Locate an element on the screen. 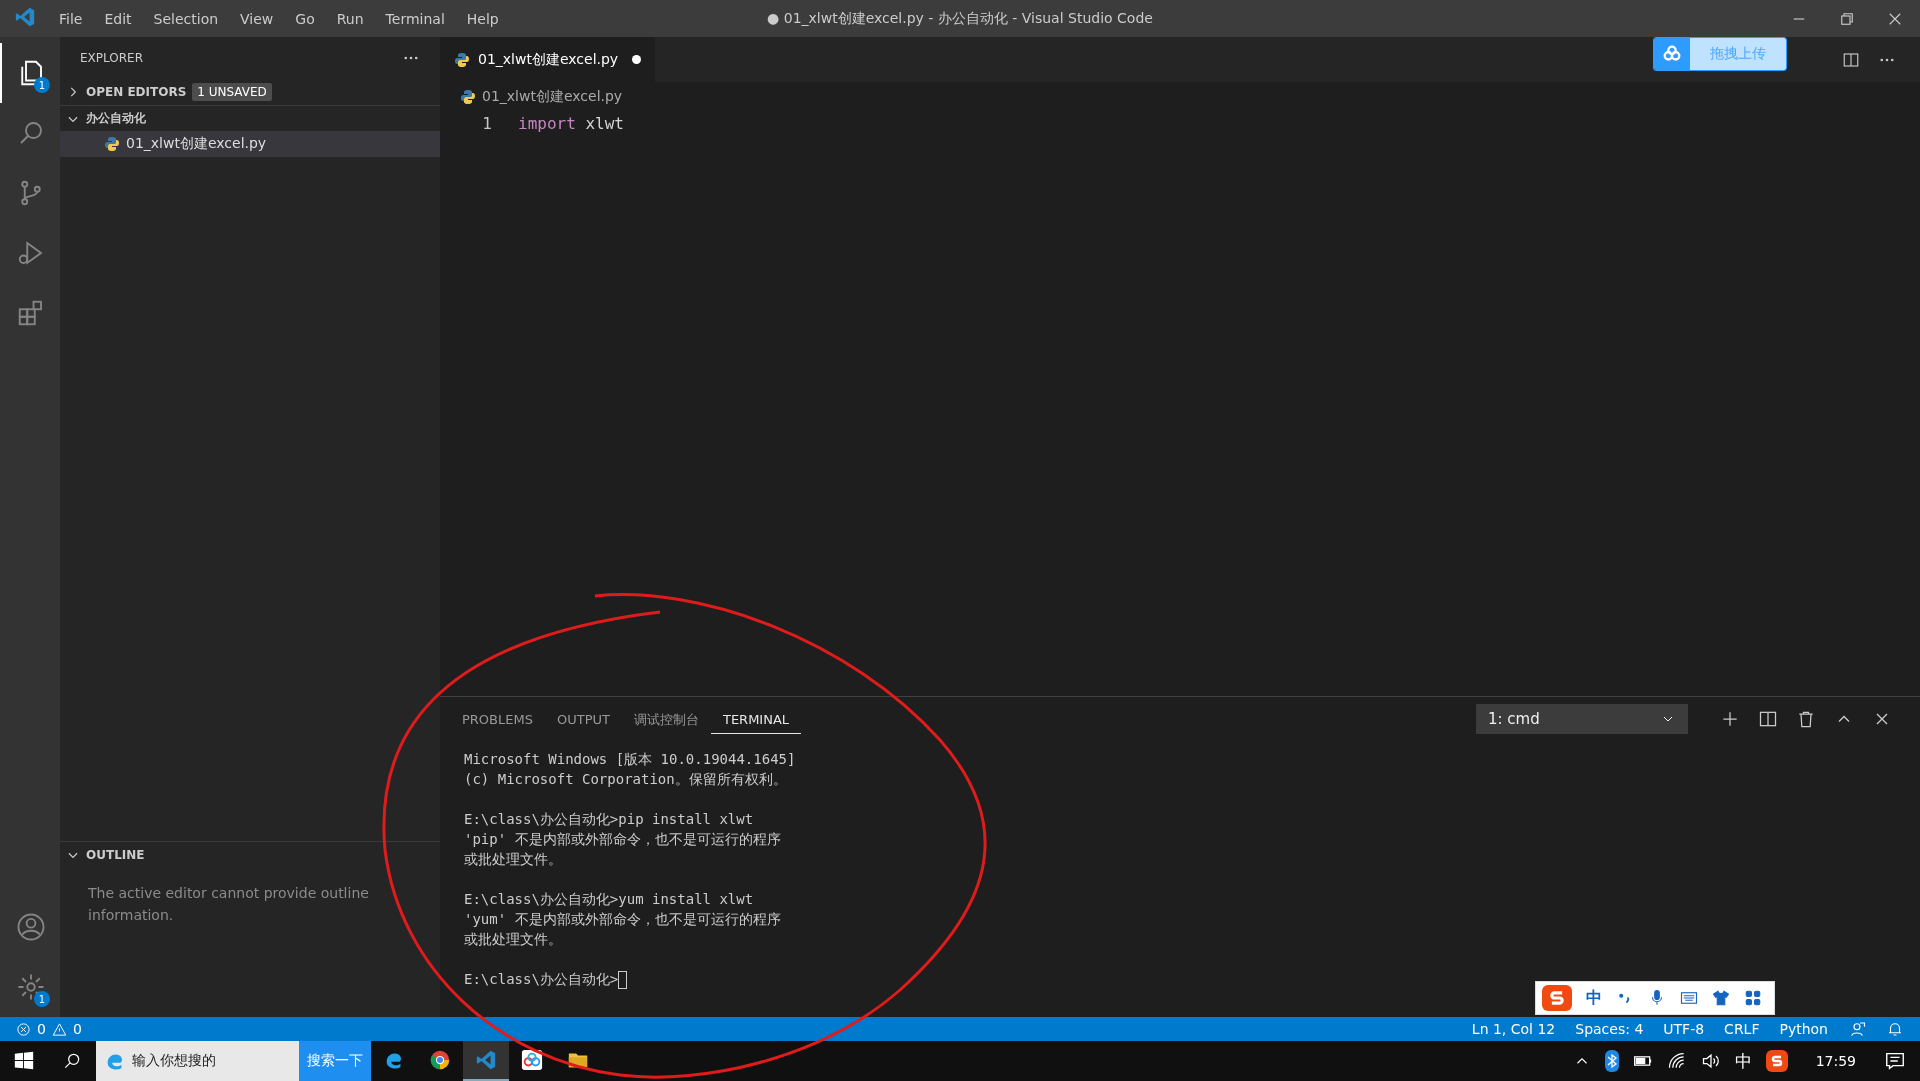 This screenshot has width=1920, height=1081. search-icon is located at coordinates (72, 1061).